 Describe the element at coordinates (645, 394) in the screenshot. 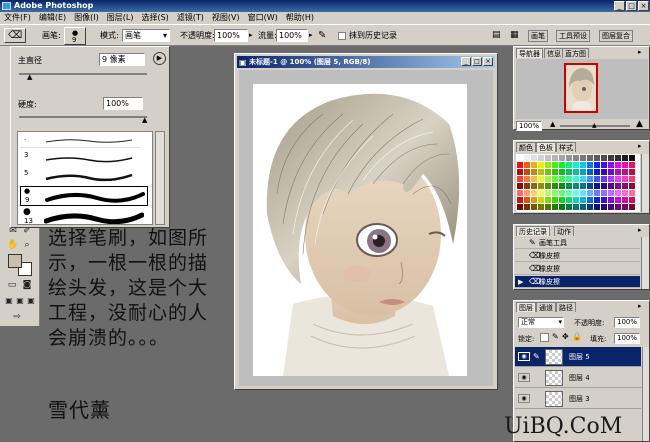

I see `layers-scrollbar` at that location.